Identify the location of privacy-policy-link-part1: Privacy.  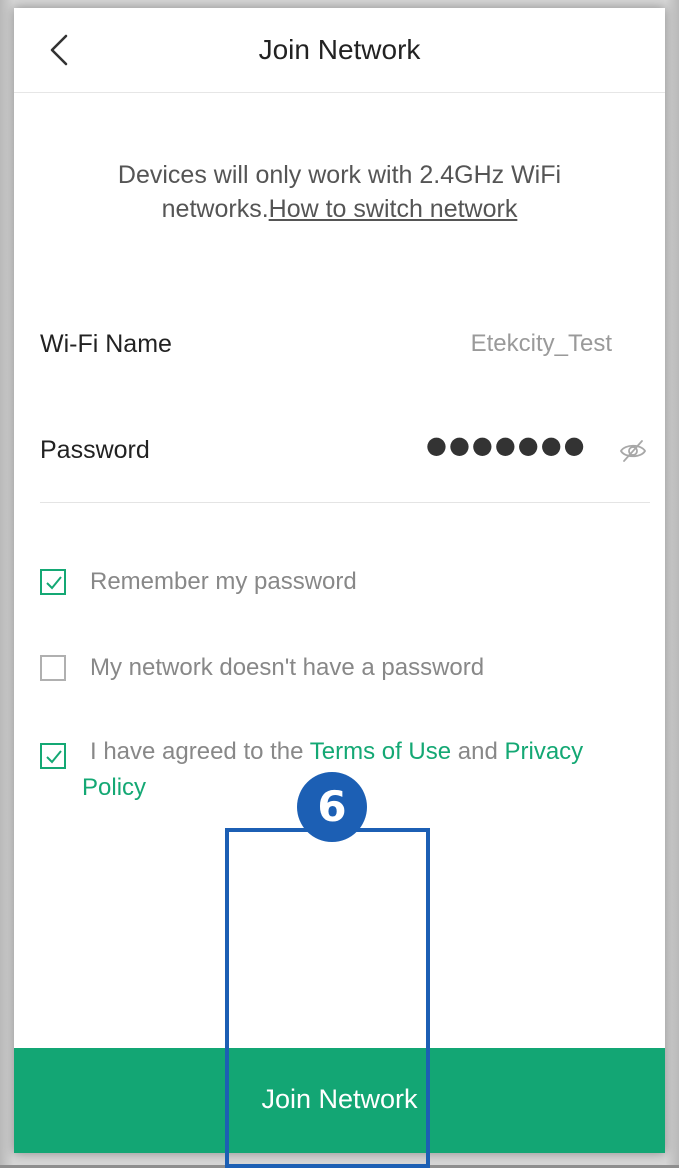
(544, 751).